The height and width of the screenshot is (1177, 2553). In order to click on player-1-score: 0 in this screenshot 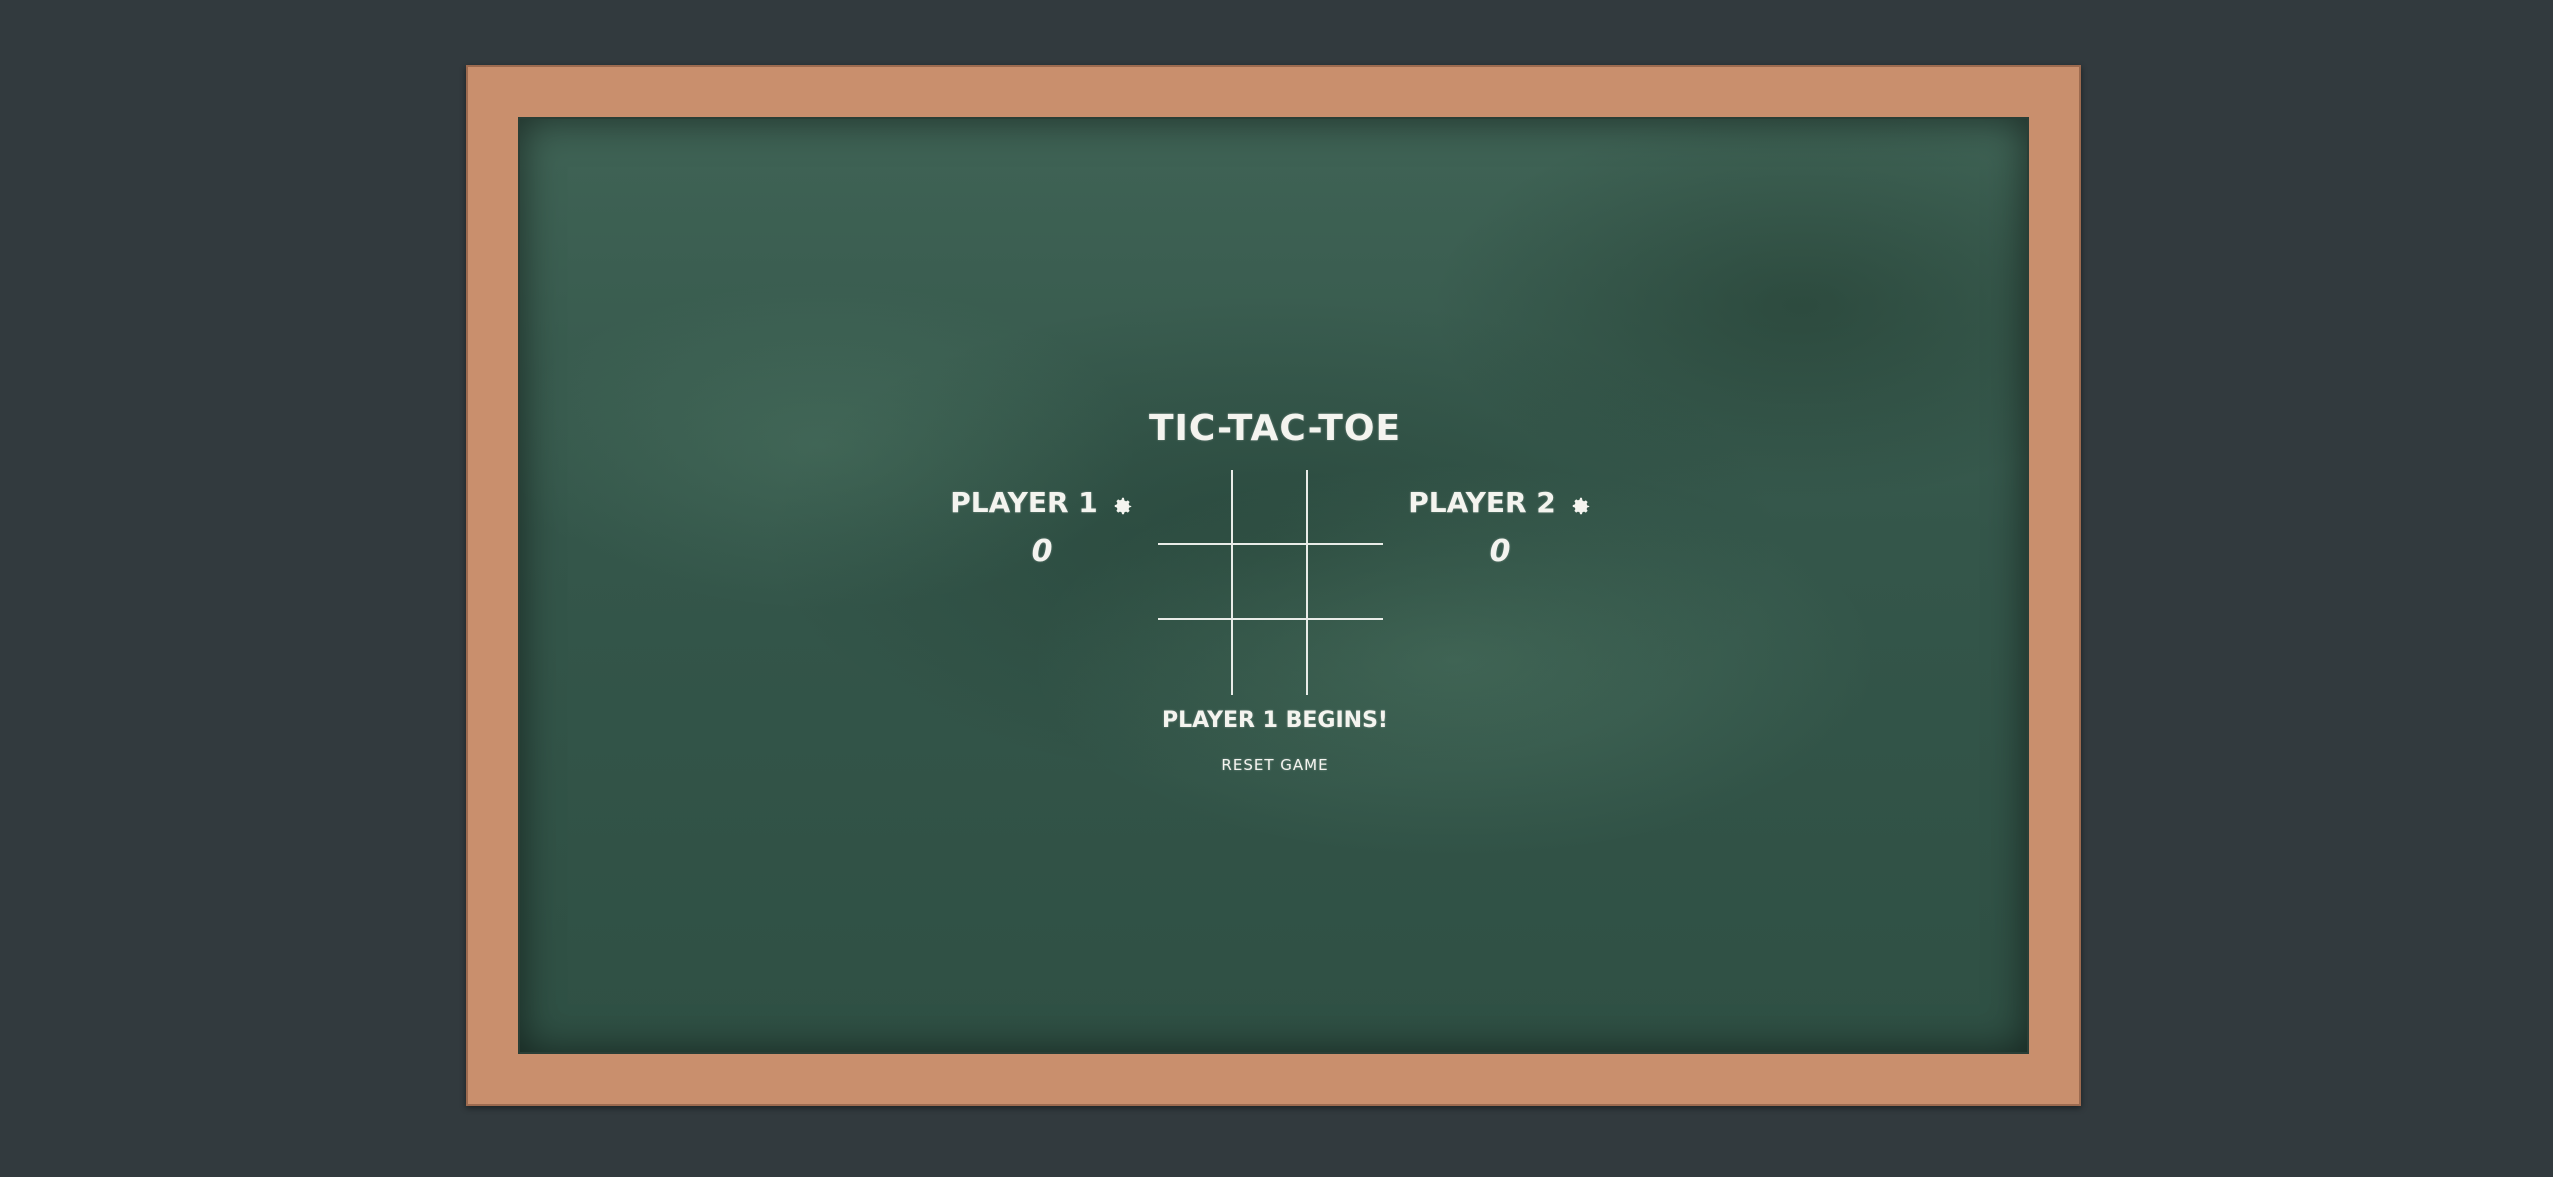, I will do `click(1042, 551)`.